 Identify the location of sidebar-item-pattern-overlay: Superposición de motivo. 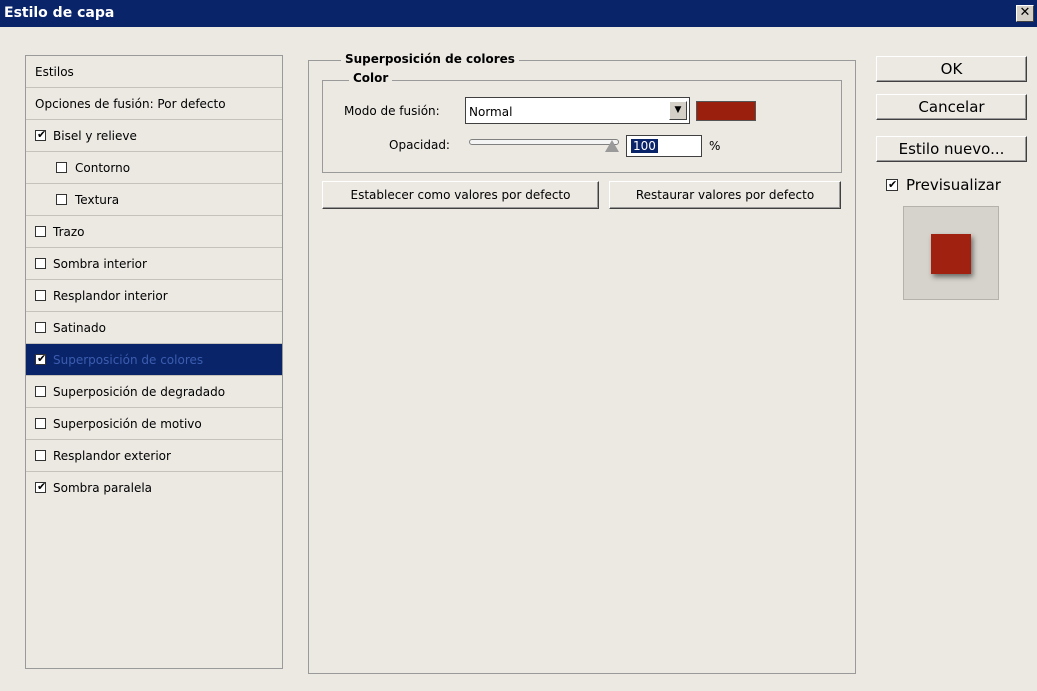
(154, 424).